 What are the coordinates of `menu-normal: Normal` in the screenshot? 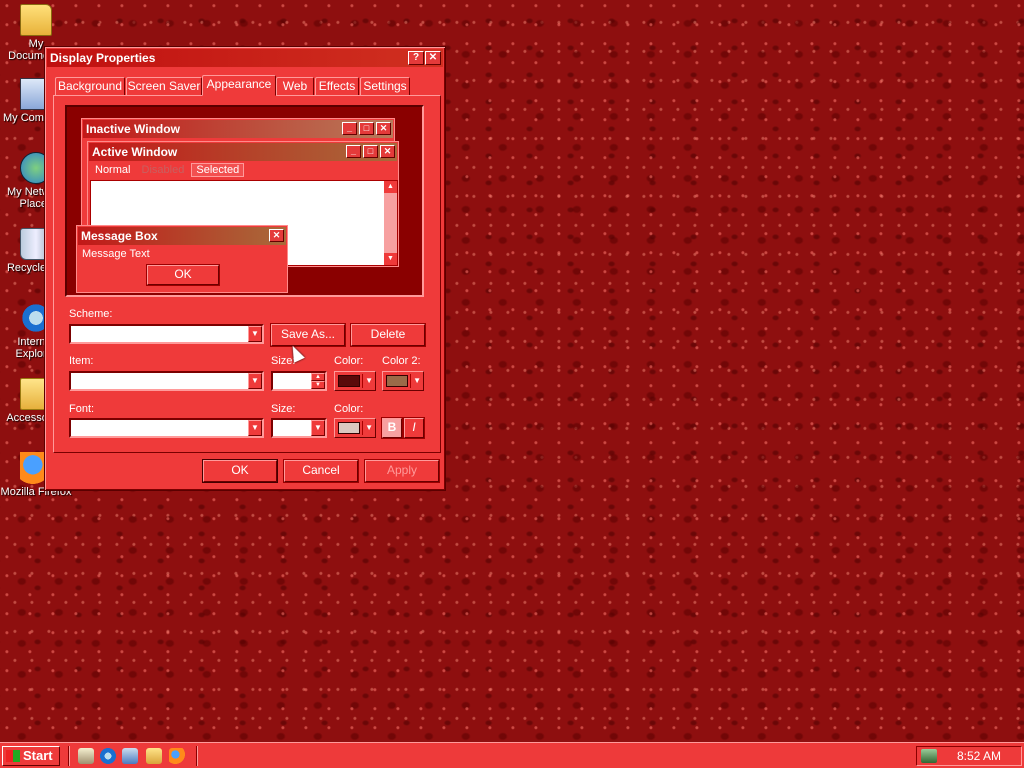 It's located at (113, 170).